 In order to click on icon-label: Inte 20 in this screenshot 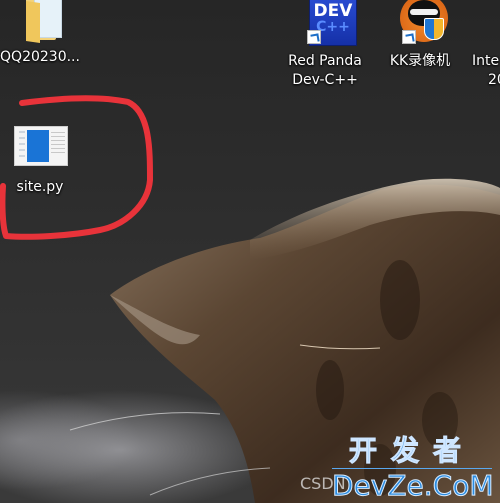, I will do `click(482, 71)`.